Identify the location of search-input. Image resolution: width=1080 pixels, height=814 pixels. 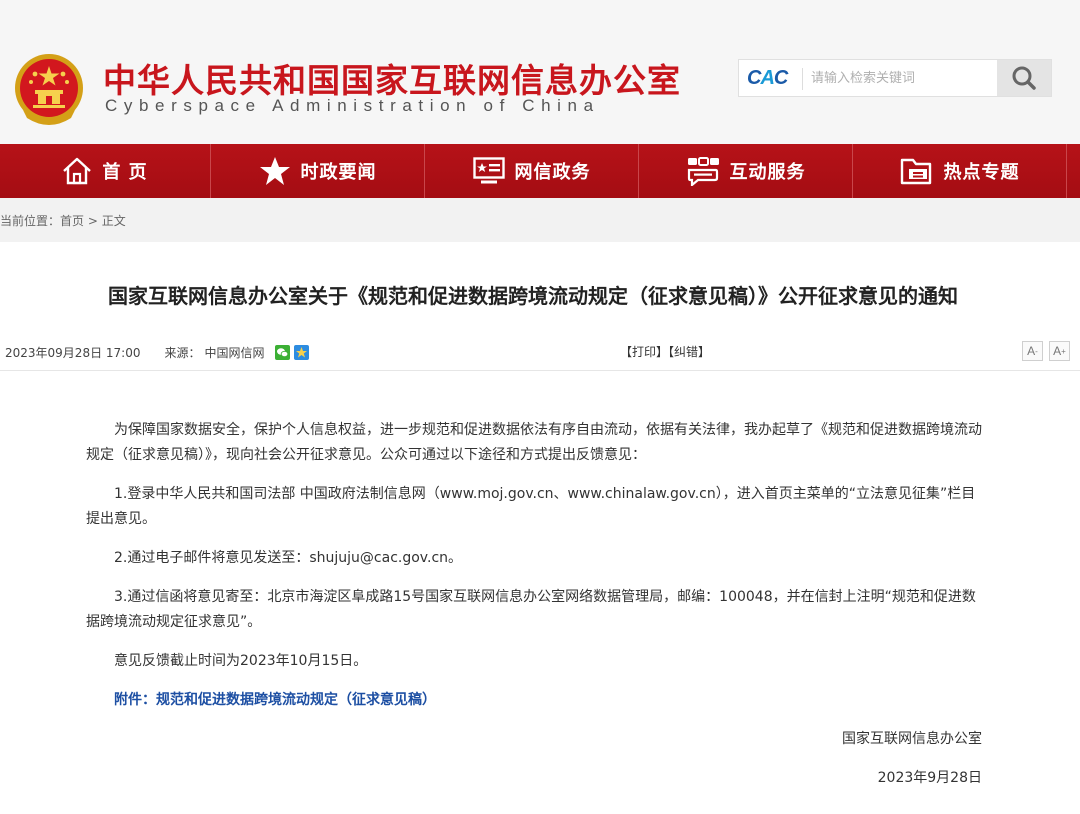
(900, 78).